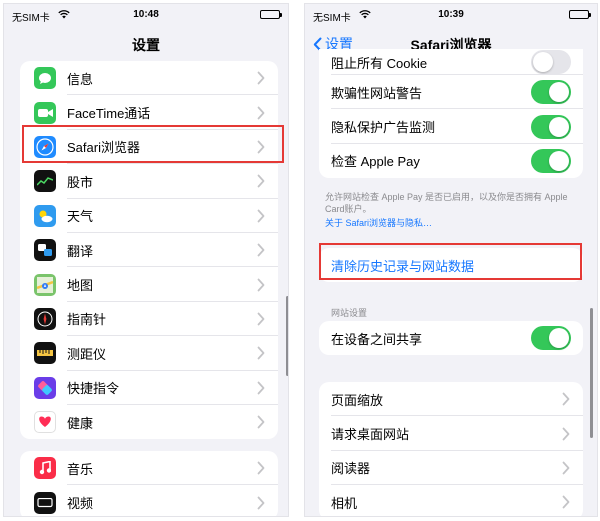 Image resolution: width=600 pixels, height=521 pixels. What do you see at coordinates (357, 400) in the screenshot?
I see `settings-row-label: 页面缩放` at bounding box center [357, 400].